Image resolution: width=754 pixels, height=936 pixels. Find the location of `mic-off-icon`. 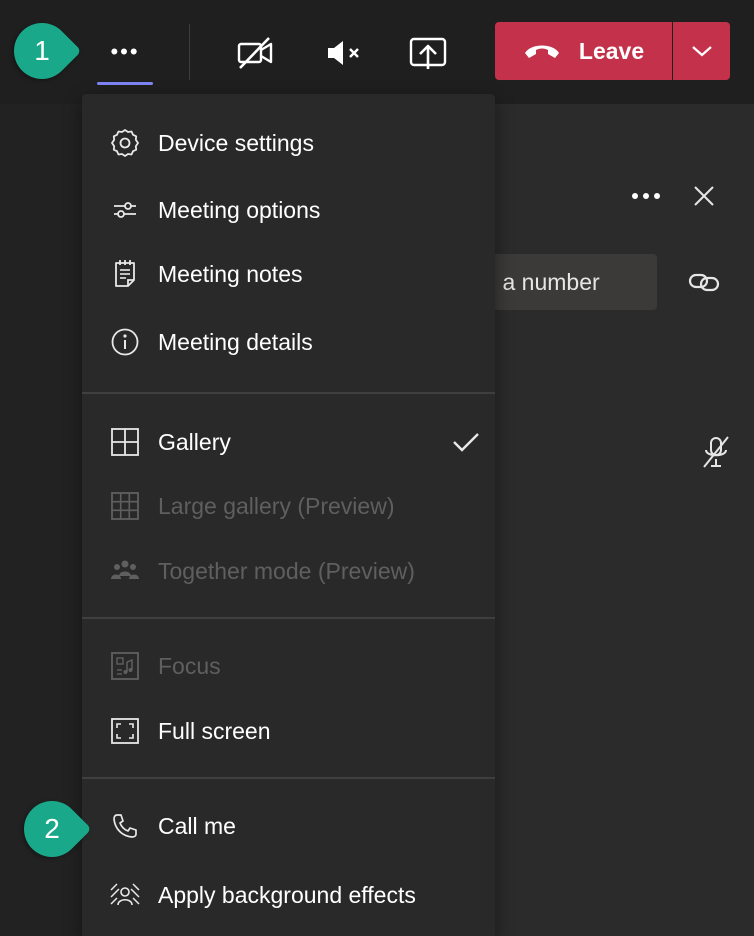

mic-off-icon is located at coordinates (716, 452).